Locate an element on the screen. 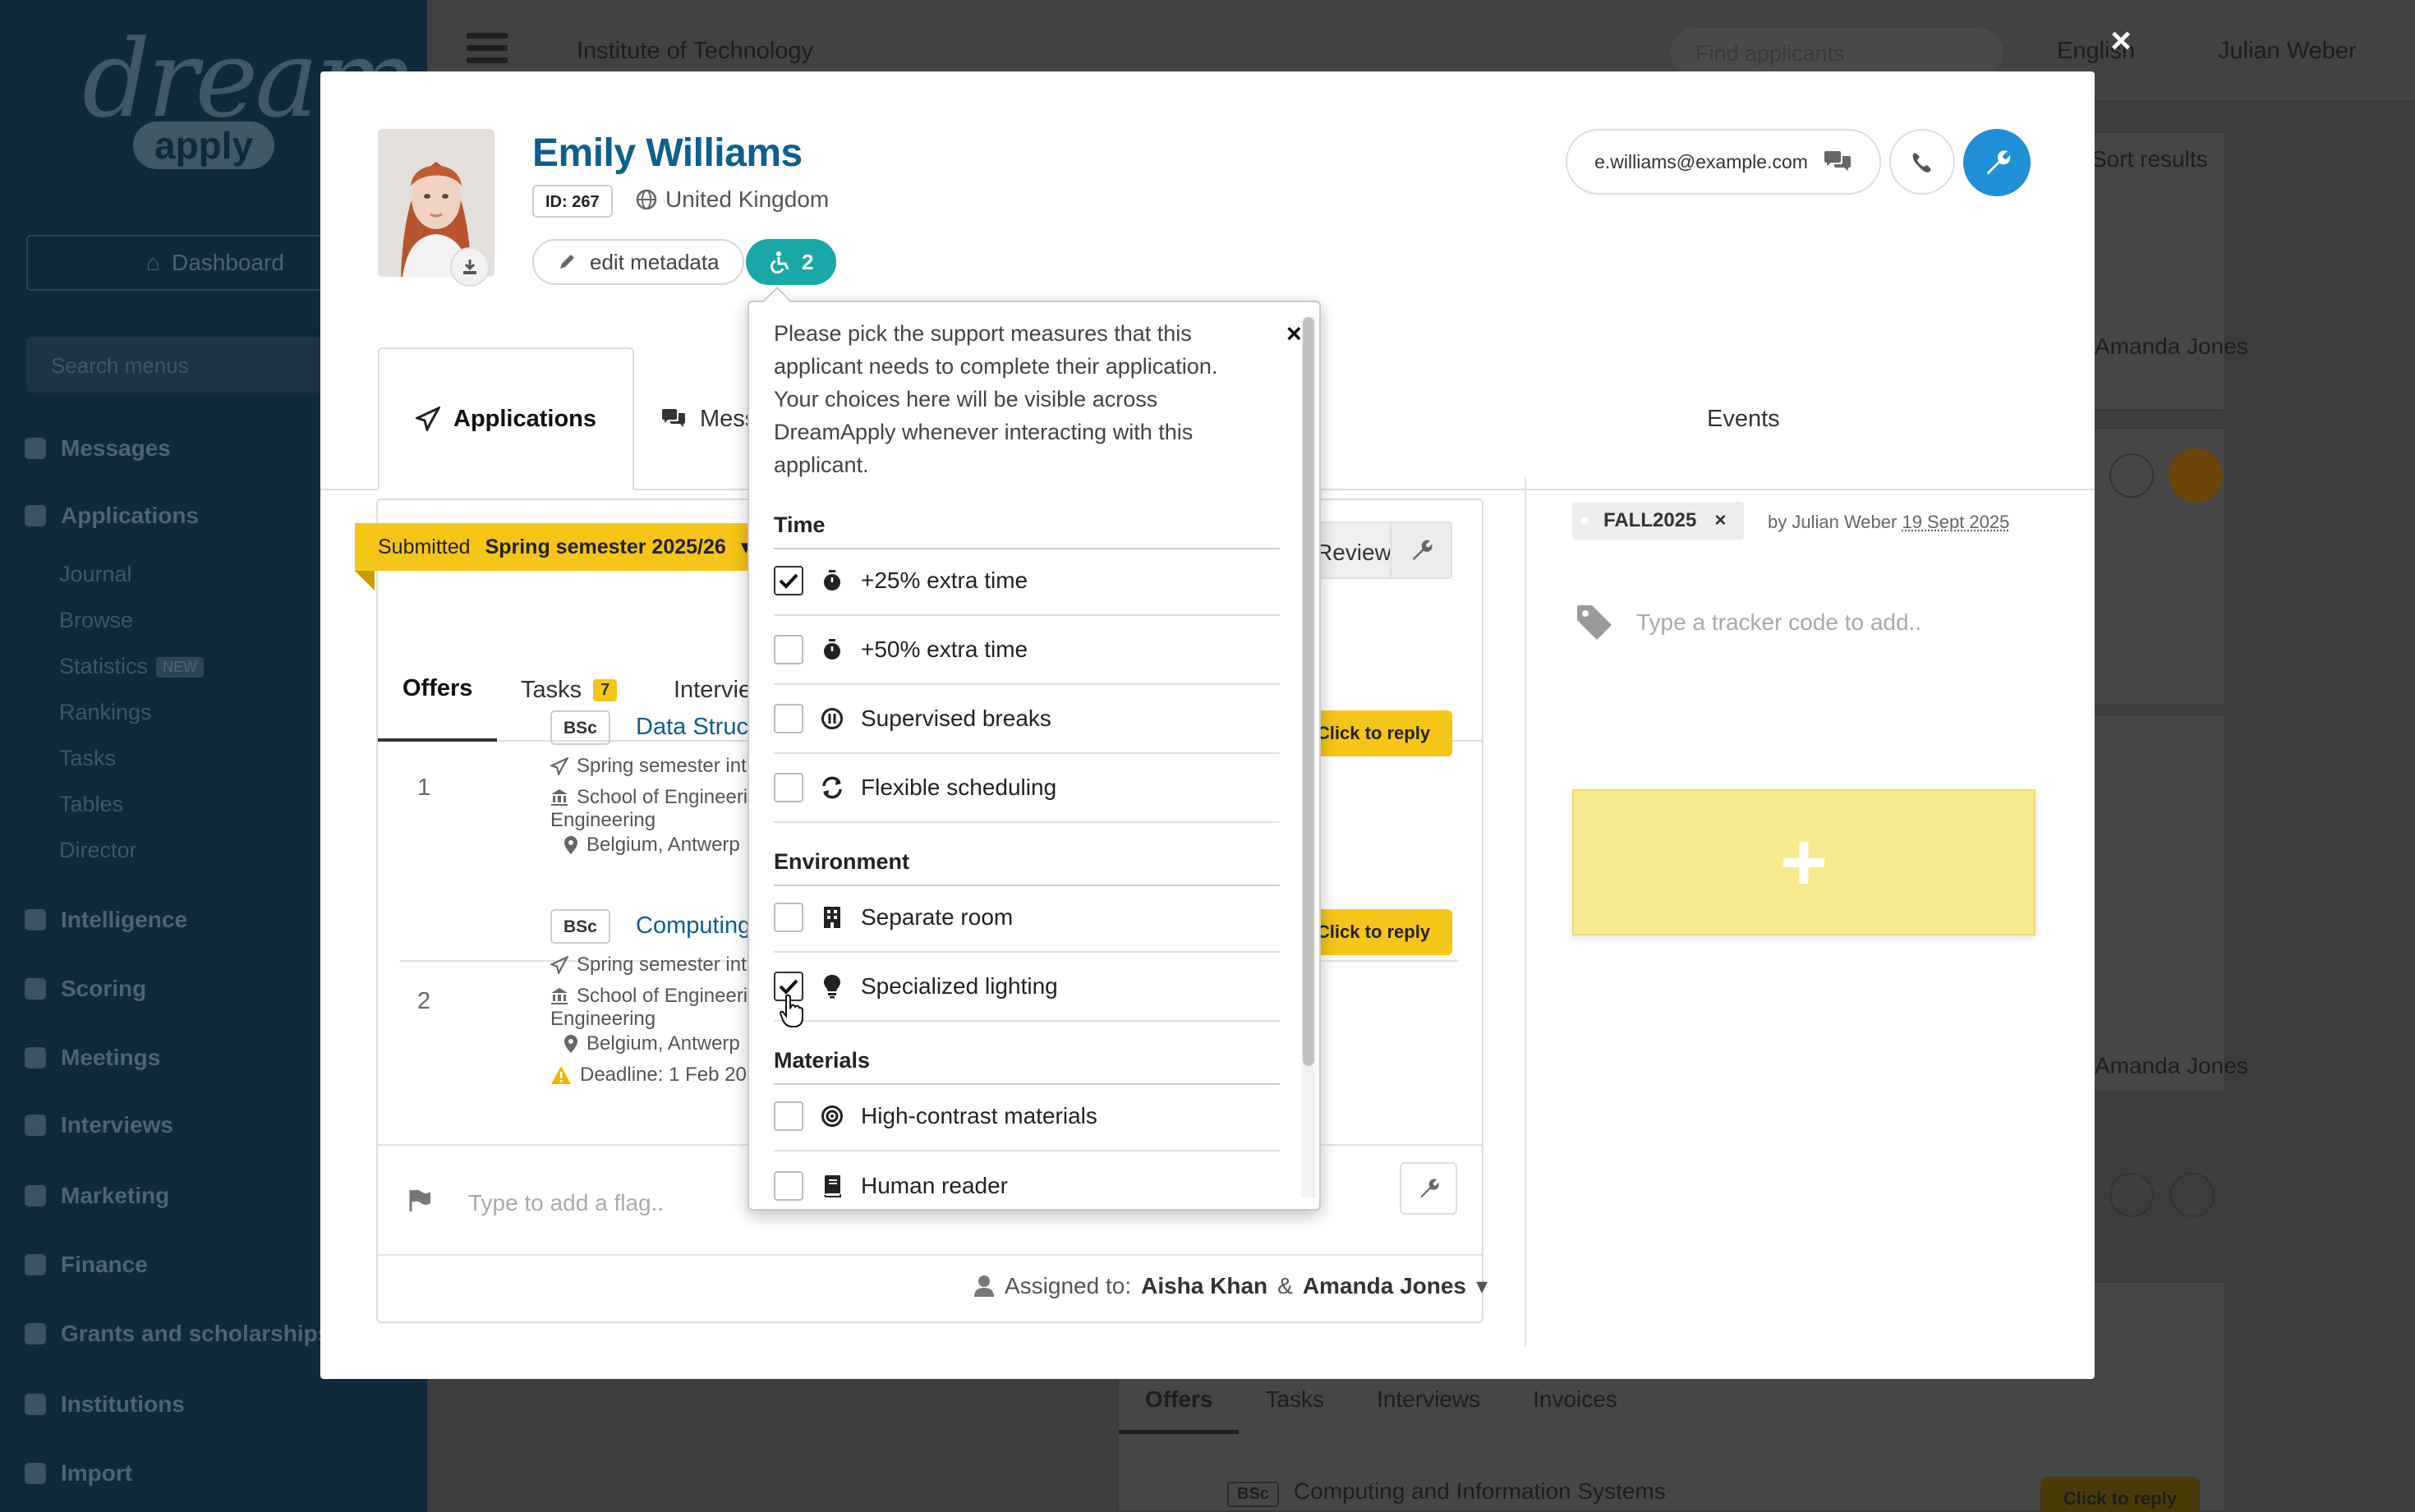 This screenshot has width=2415, height=1512. dreamapply-logo: dream apply is located at coordinates (205, 106).